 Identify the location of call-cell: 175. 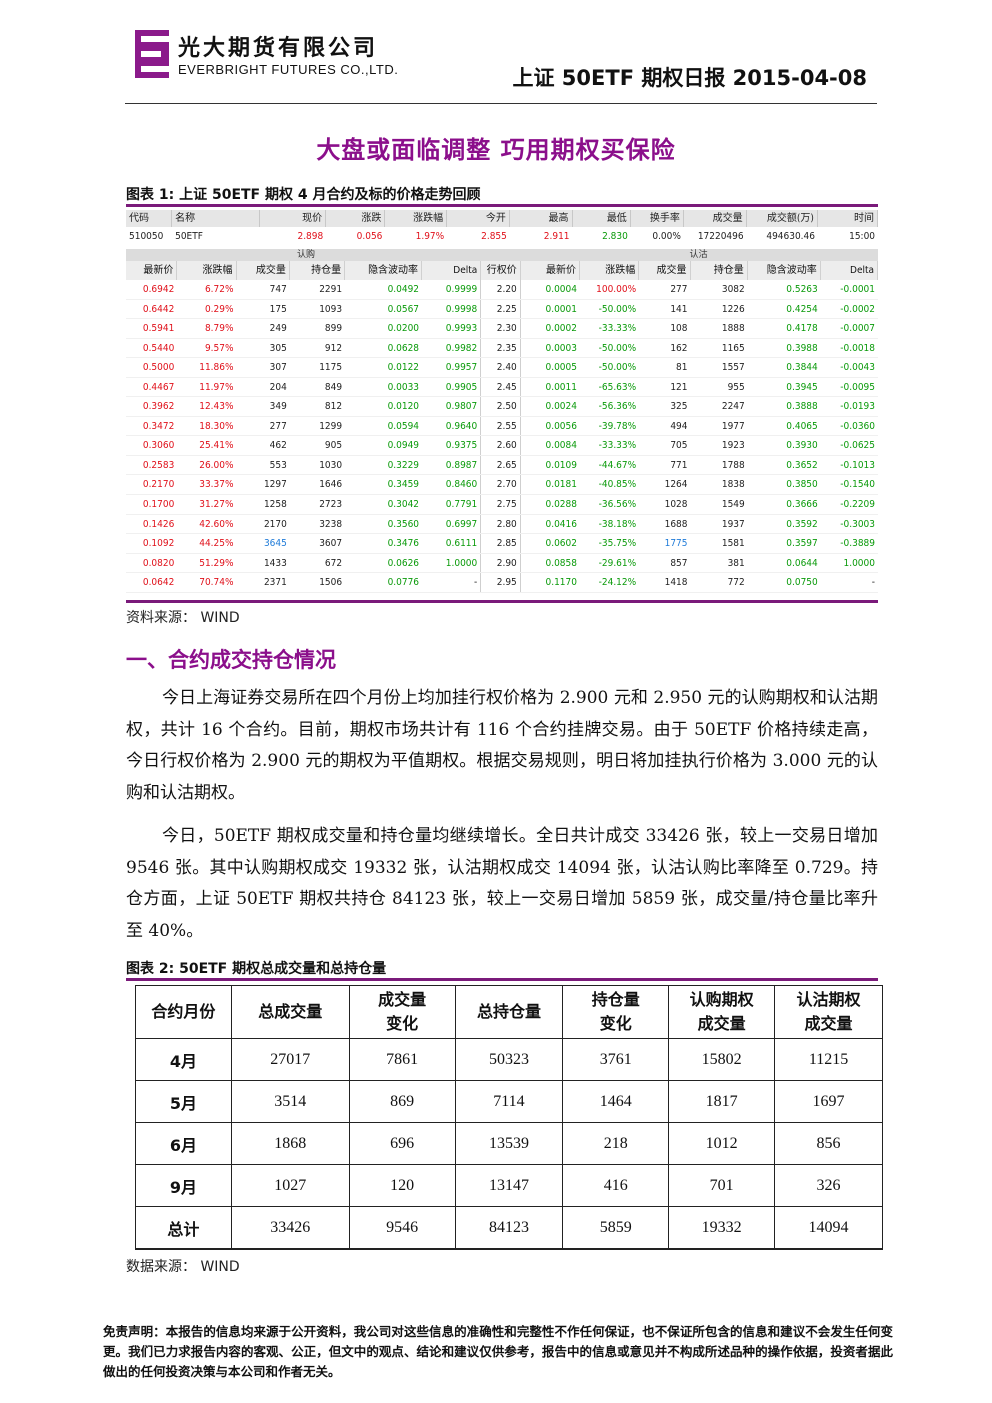
(278, 309).